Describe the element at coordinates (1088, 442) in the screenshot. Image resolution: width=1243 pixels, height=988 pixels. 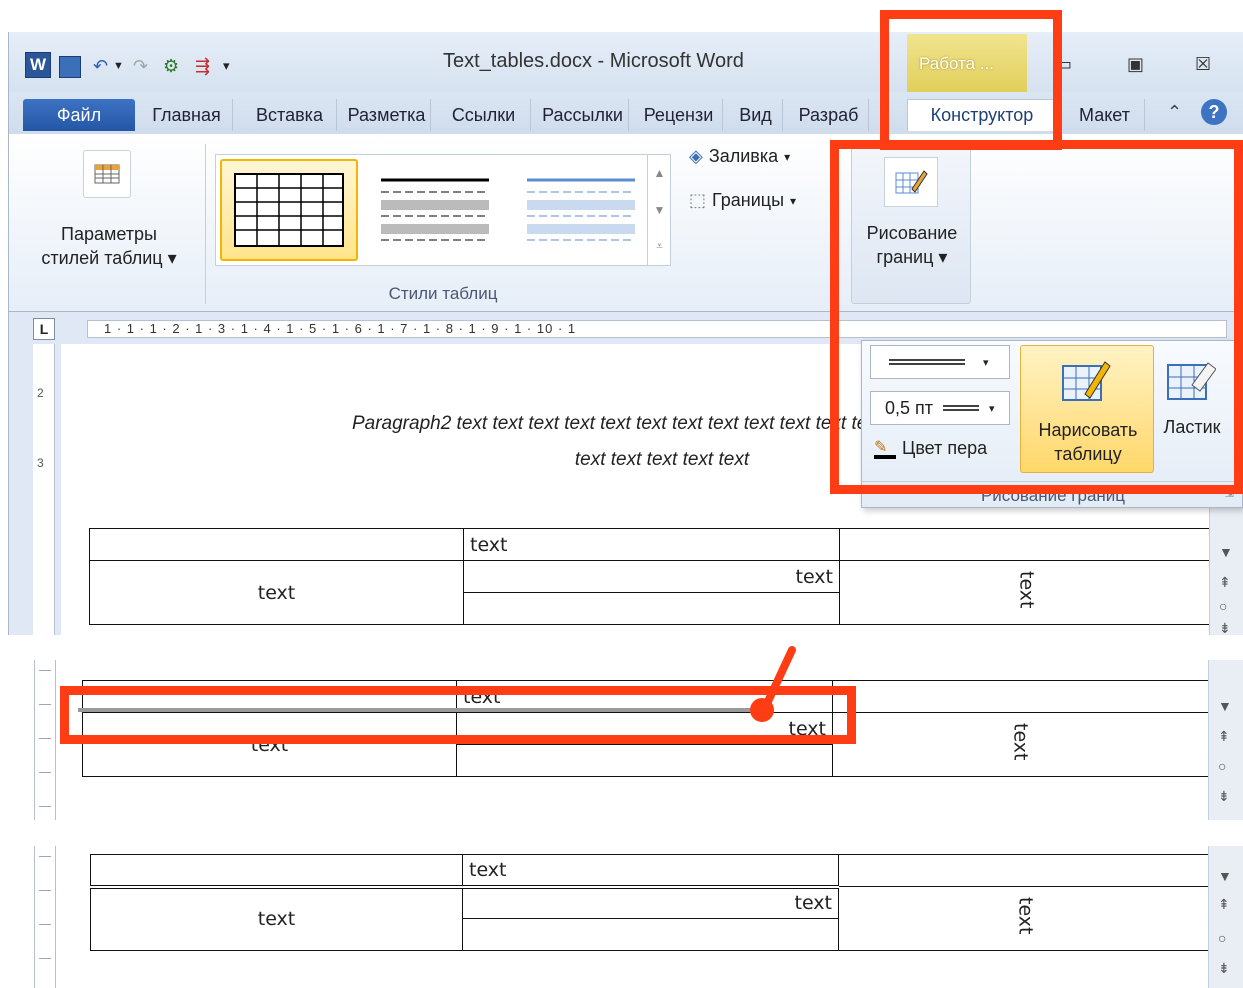
I see `draw-table-label: Нарисовать таблицу` at that location.